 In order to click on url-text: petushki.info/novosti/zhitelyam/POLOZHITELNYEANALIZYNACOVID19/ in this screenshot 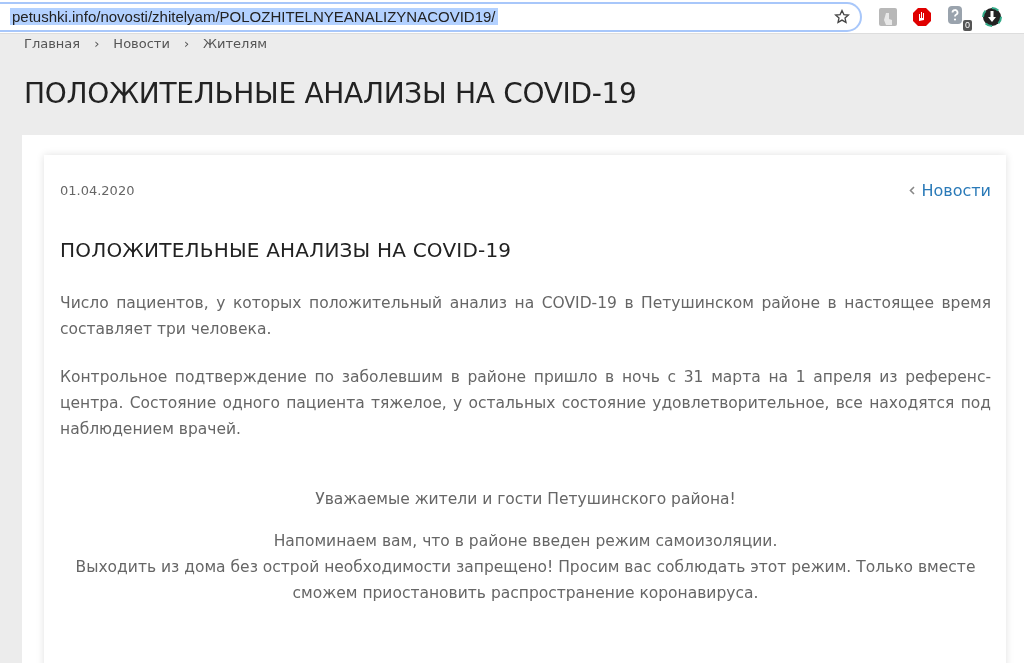, I will do `click(254, 16)`.